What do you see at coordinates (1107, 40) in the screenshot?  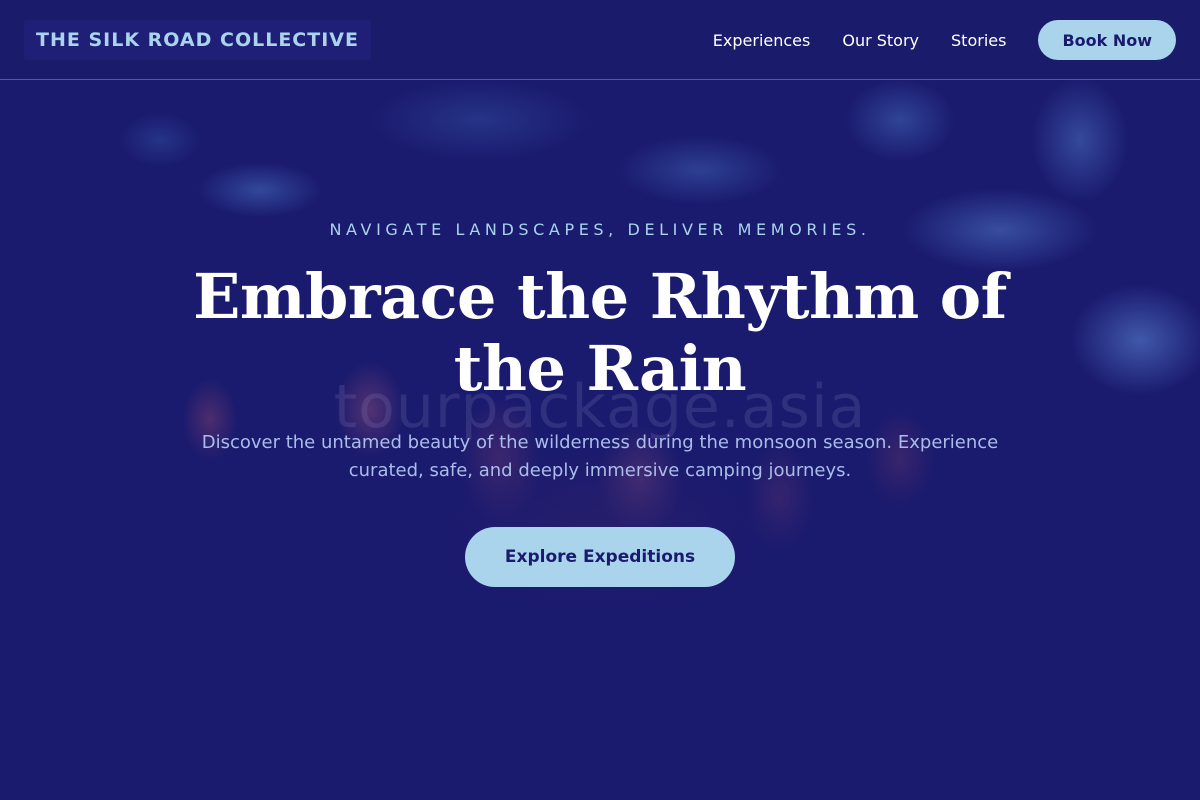 I see `book-now-button: Book Now` at bounding box center [1107, 40].